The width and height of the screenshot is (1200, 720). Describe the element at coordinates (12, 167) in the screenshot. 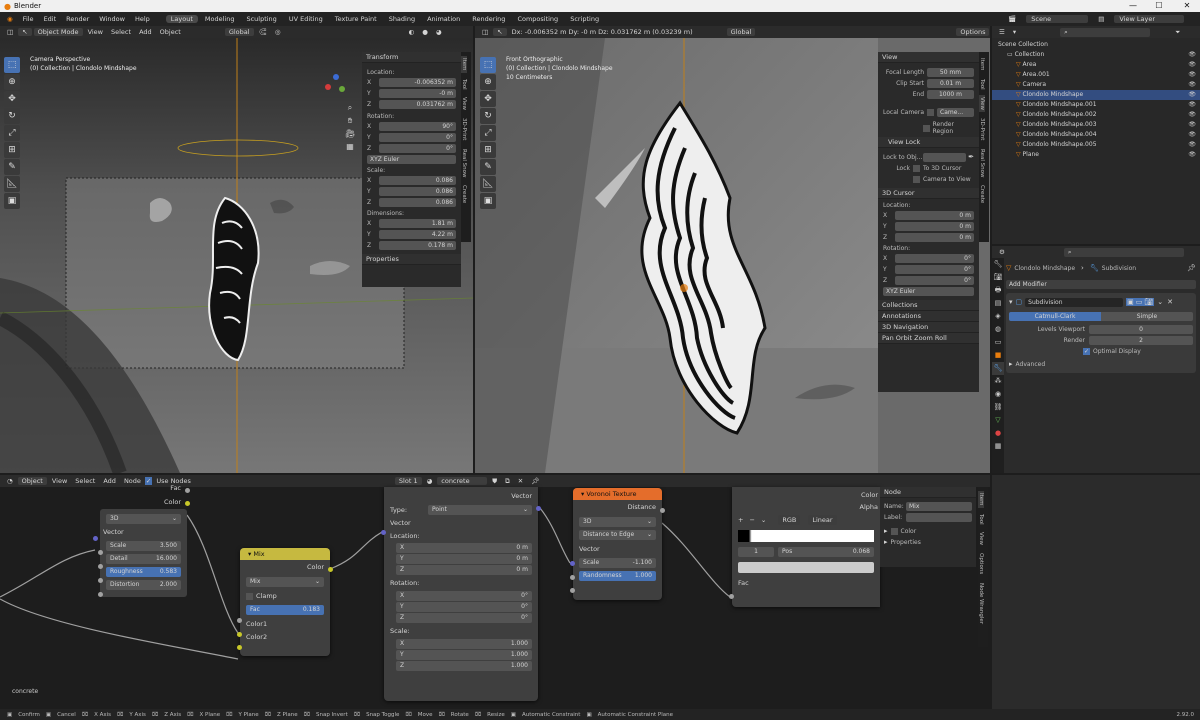

I see `annotate-tool-icon: ✎` at that location.